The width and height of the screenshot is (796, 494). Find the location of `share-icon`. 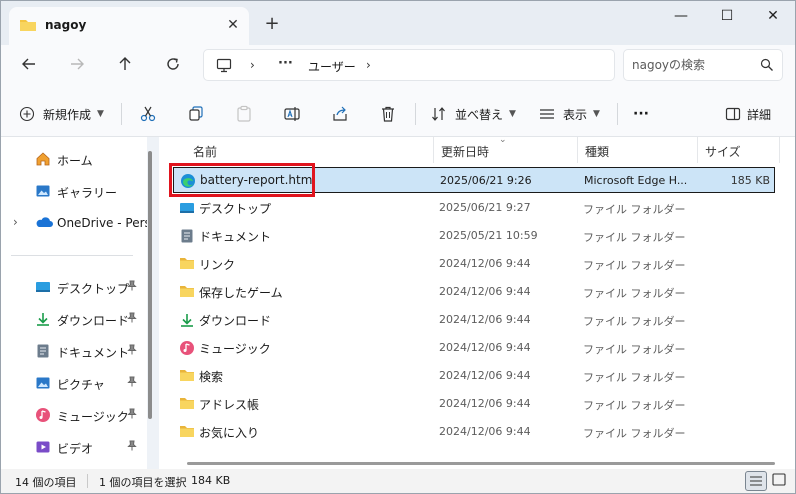

share-icon is located at coordinates (340, 113).